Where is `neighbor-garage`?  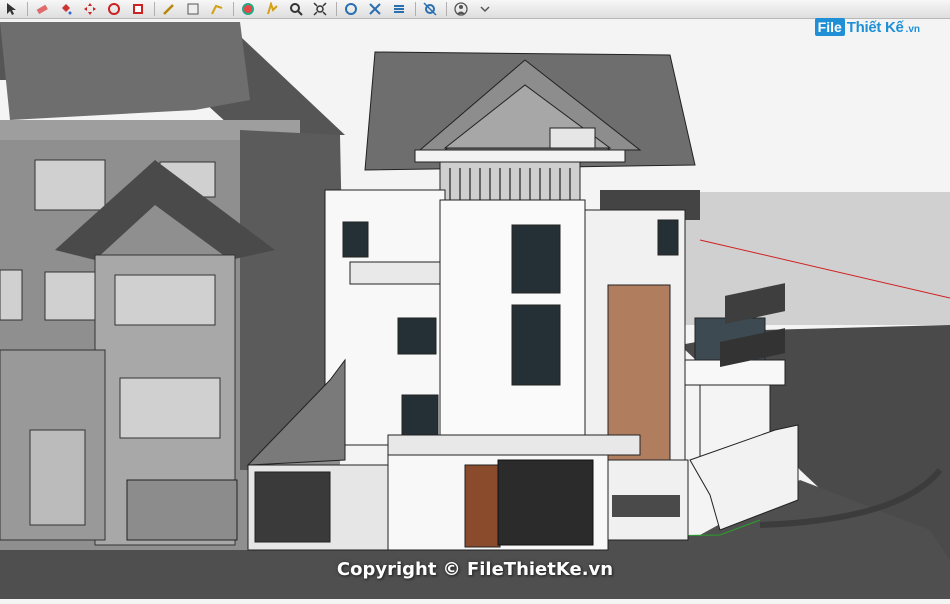
neighbor-garage is located at coordinates (182, 510).